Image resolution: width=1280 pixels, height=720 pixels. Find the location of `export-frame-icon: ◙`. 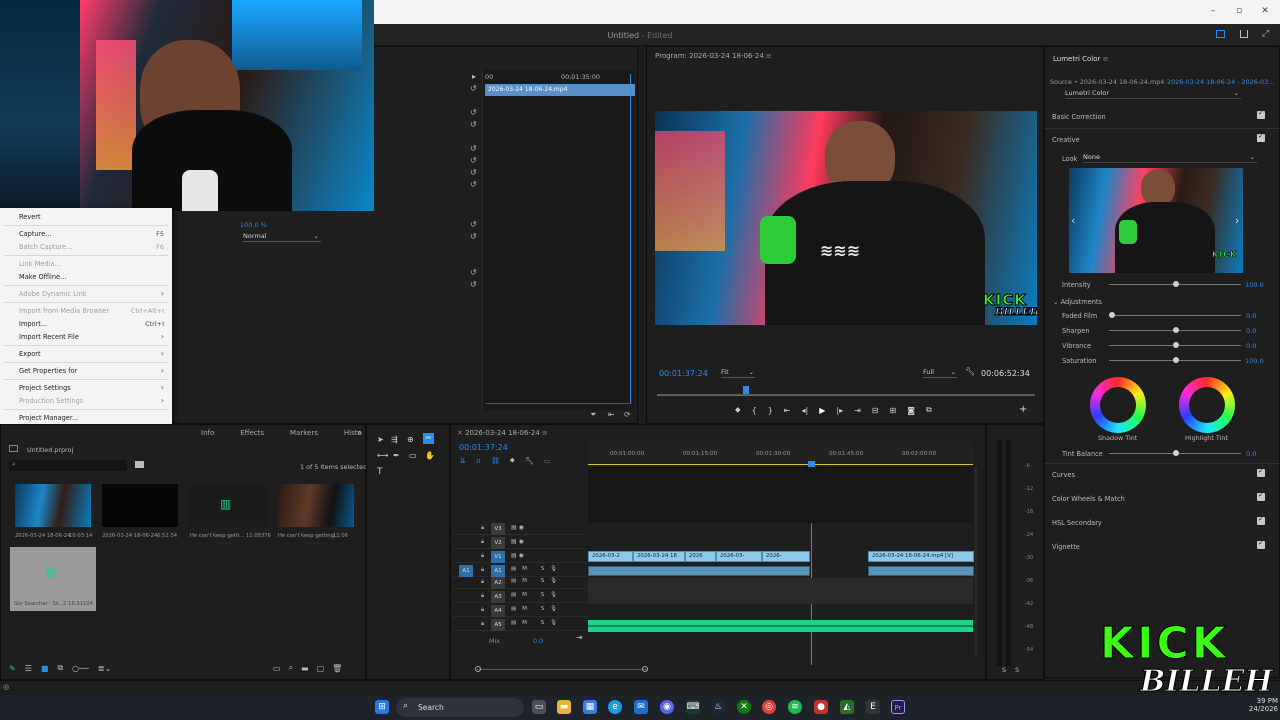

export-frame-icon: ◙ is located at coordinates (911, 410).